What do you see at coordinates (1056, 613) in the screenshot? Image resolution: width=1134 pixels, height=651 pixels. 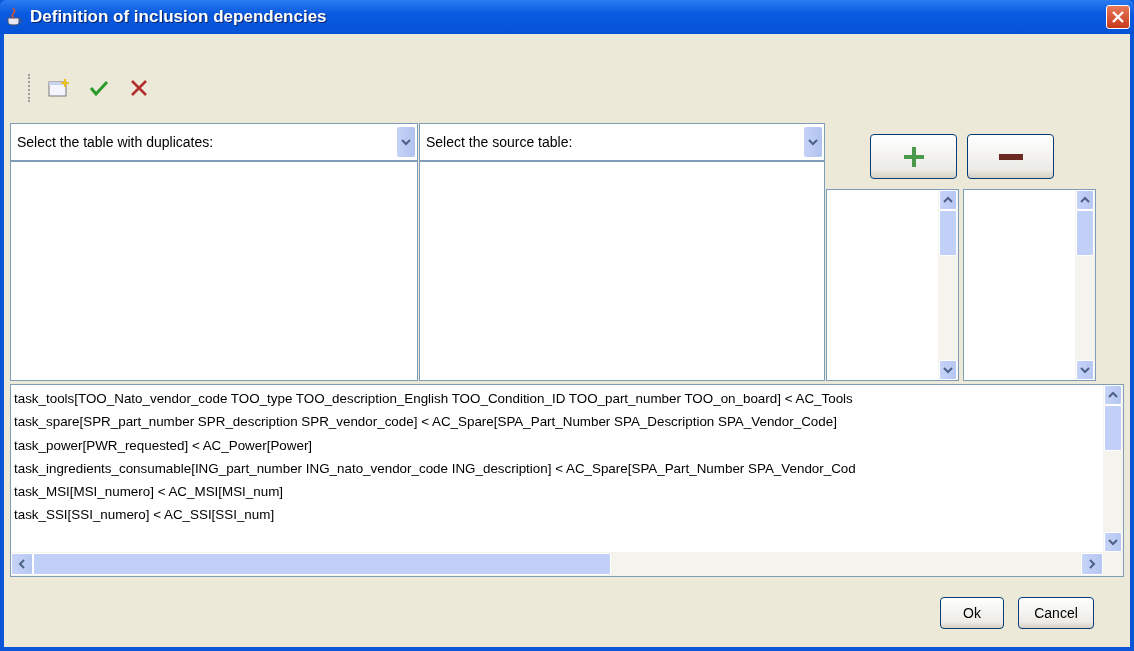 I see `cancel-button: Cancel` at bounding box center [1056, 613].